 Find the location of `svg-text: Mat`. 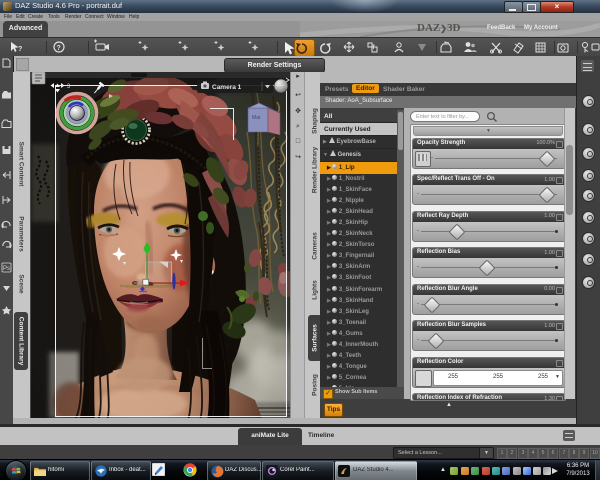

svg-text: Mat is located at coordinates (256, 118).